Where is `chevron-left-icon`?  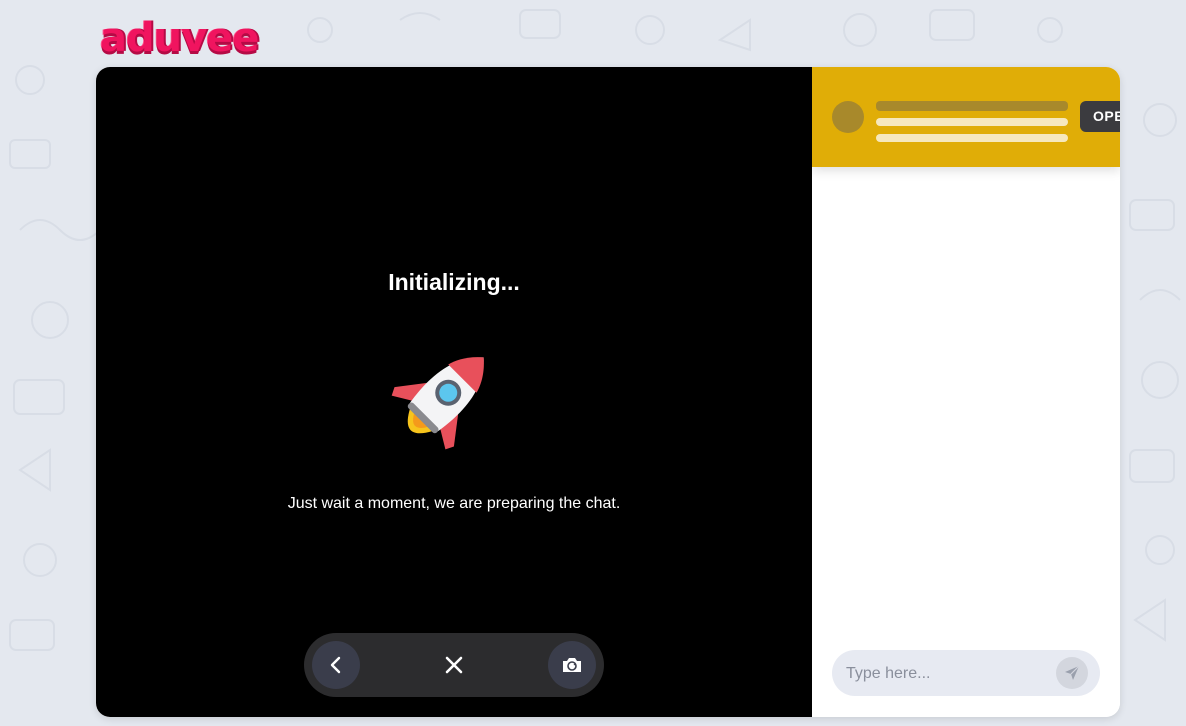 chevron-left-icon is located at coordinates (335, 665).